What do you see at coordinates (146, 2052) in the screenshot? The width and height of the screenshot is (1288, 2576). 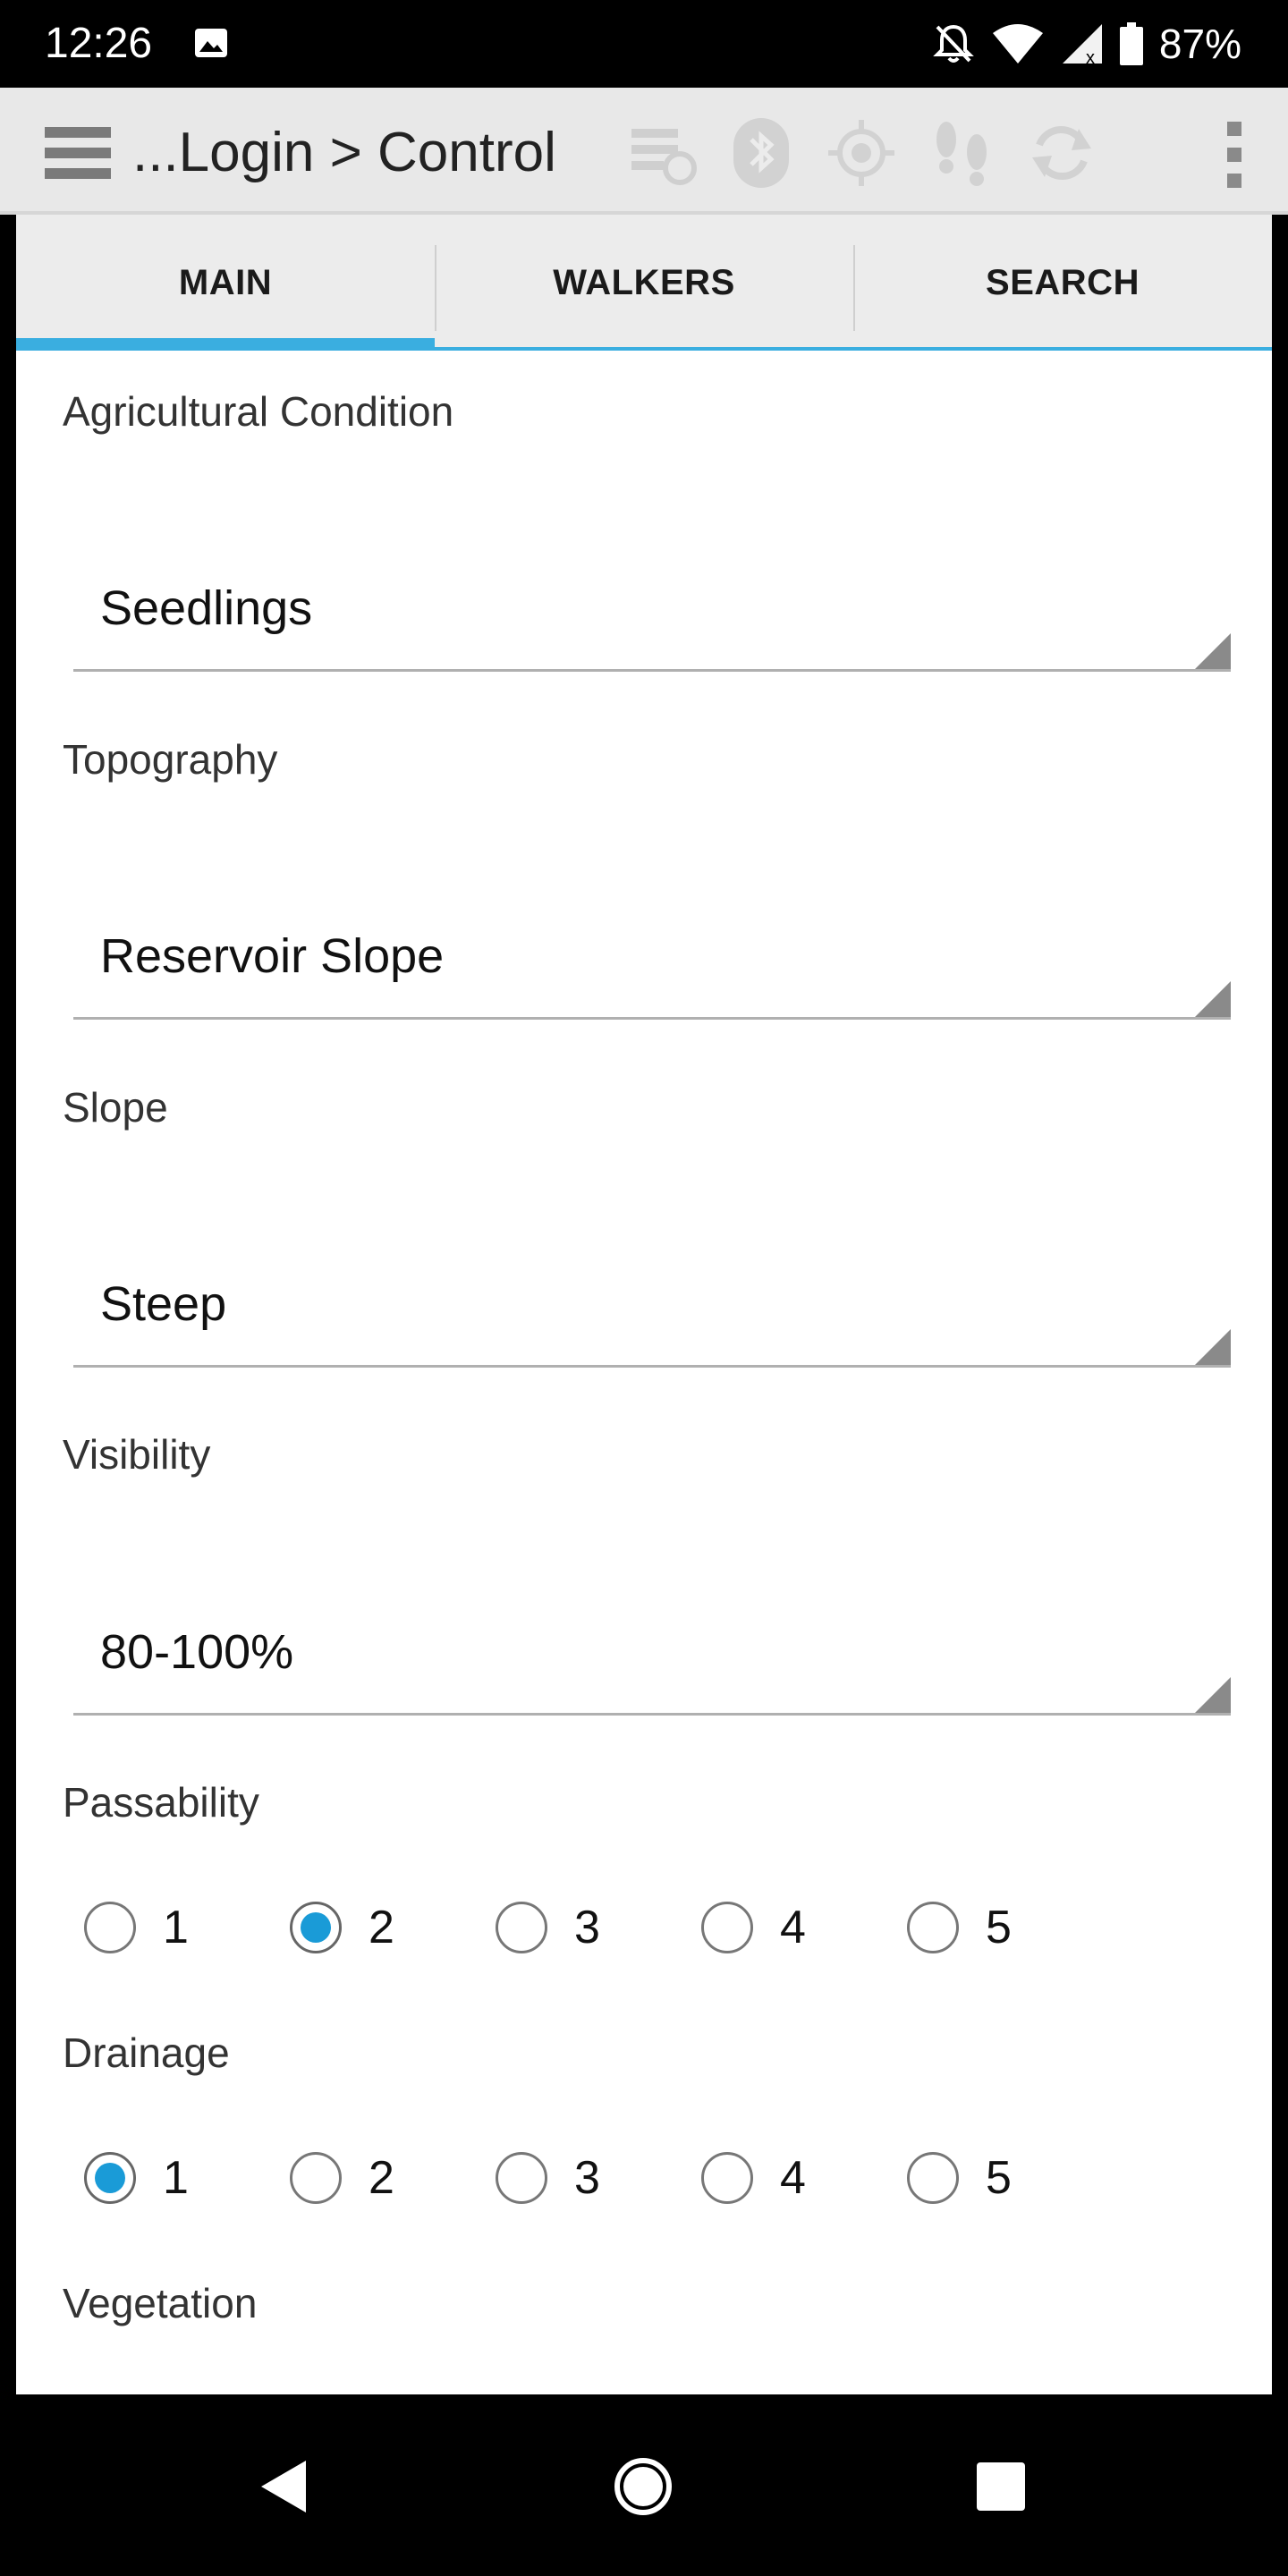 I see `drainage-label: Drainage` at bounding box center [146, 2052].